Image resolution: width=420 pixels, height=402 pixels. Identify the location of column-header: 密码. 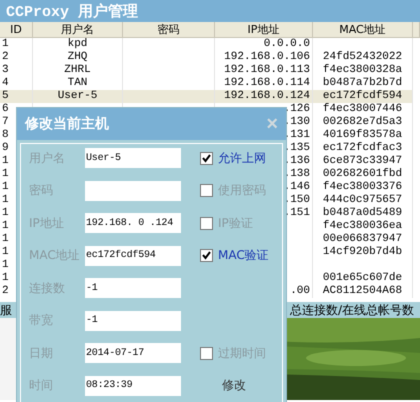
(169, 30).